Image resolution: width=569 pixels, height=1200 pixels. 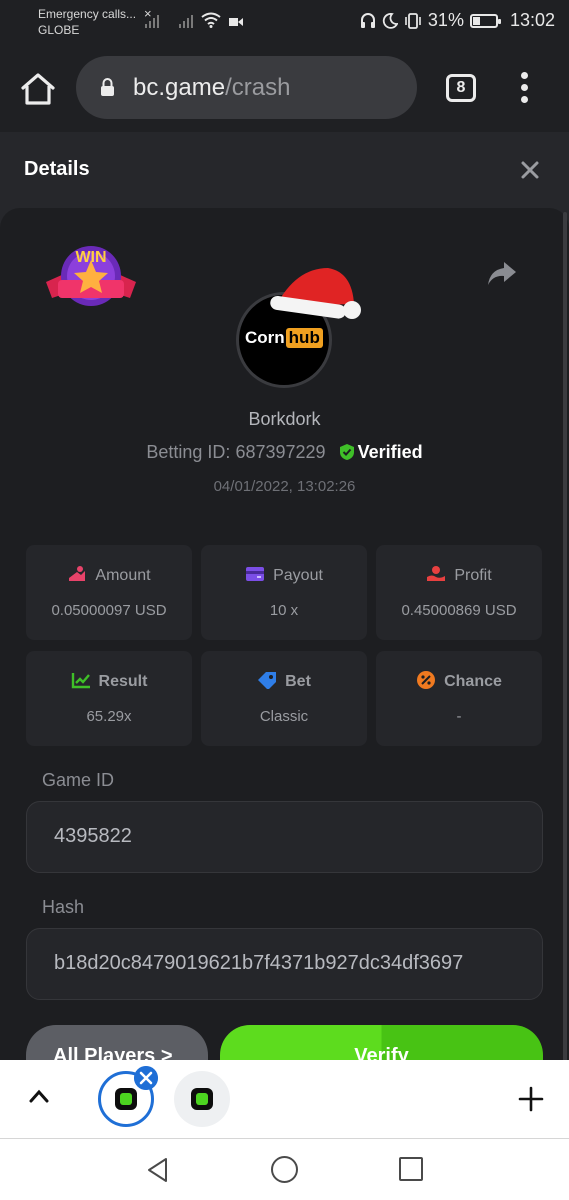 I want to click on stat-label-text: Bet, so click(x=298, y=681).